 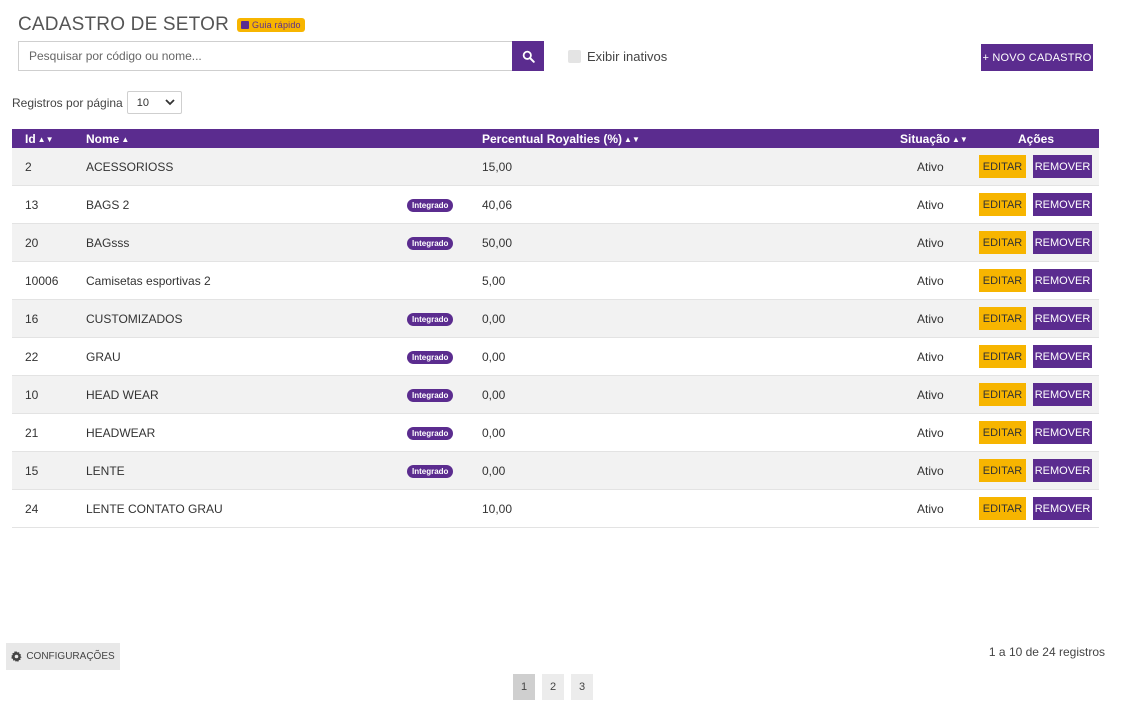 What do you see at coordinates (497, 242) in the screenshot?
I see `cell-percent: 50,00` at bounding box center [497, 242].